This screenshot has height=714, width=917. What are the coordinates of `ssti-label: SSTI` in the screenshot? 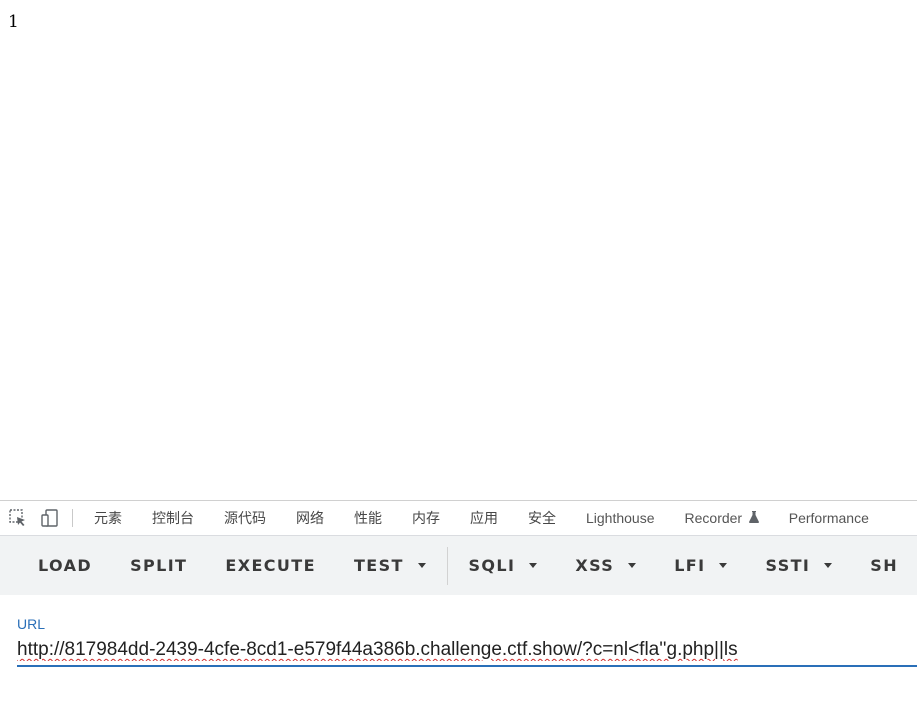 It's located at (788, 565).